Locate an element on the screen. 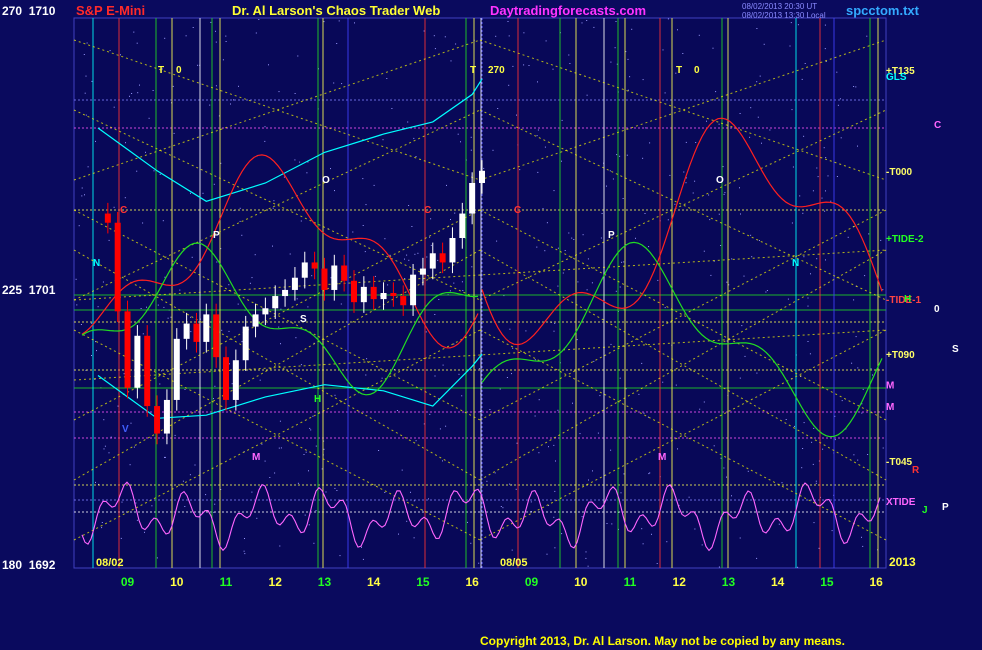 Image resolution: width=982 pixels, height=650 pixels. x-tick-label: 15 is located at coordinates (827, 582).